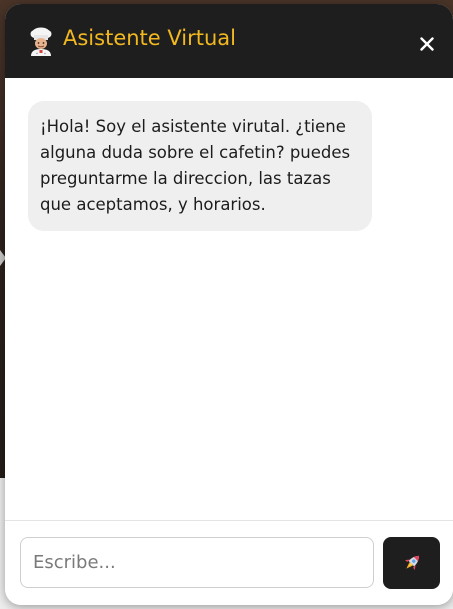 This screenshot has width=453, height=609. Describe the element at coordinates (149, 38) in the screenshot. I see `chat-title: Asistente Virtual` at that location.